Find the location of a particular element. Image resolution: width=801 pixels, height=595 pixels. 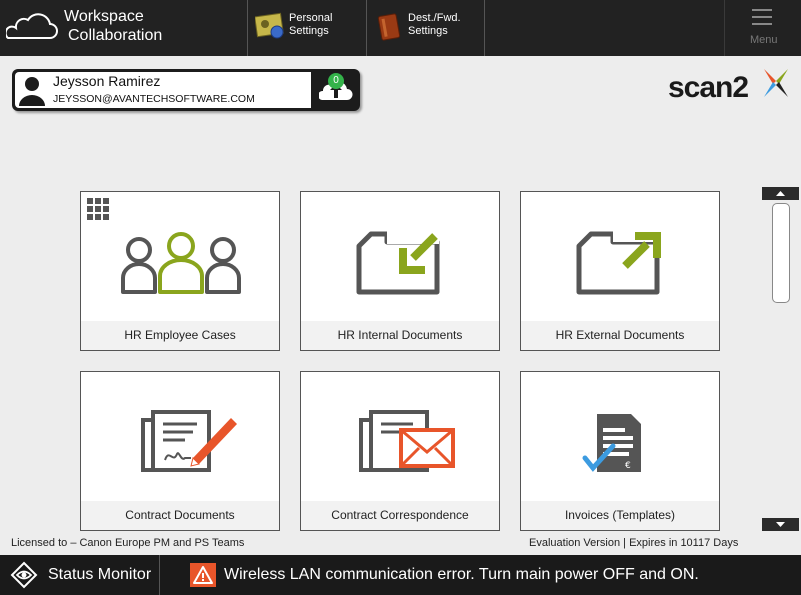

user-name: Jeysson Ramirez is located at coordinates (107, 81).